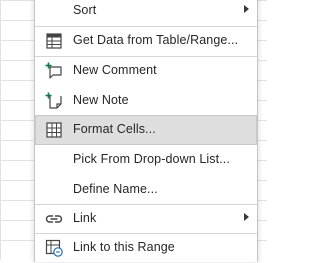  I want to click on menu-item-new-note: New Note, so click(146, 101).